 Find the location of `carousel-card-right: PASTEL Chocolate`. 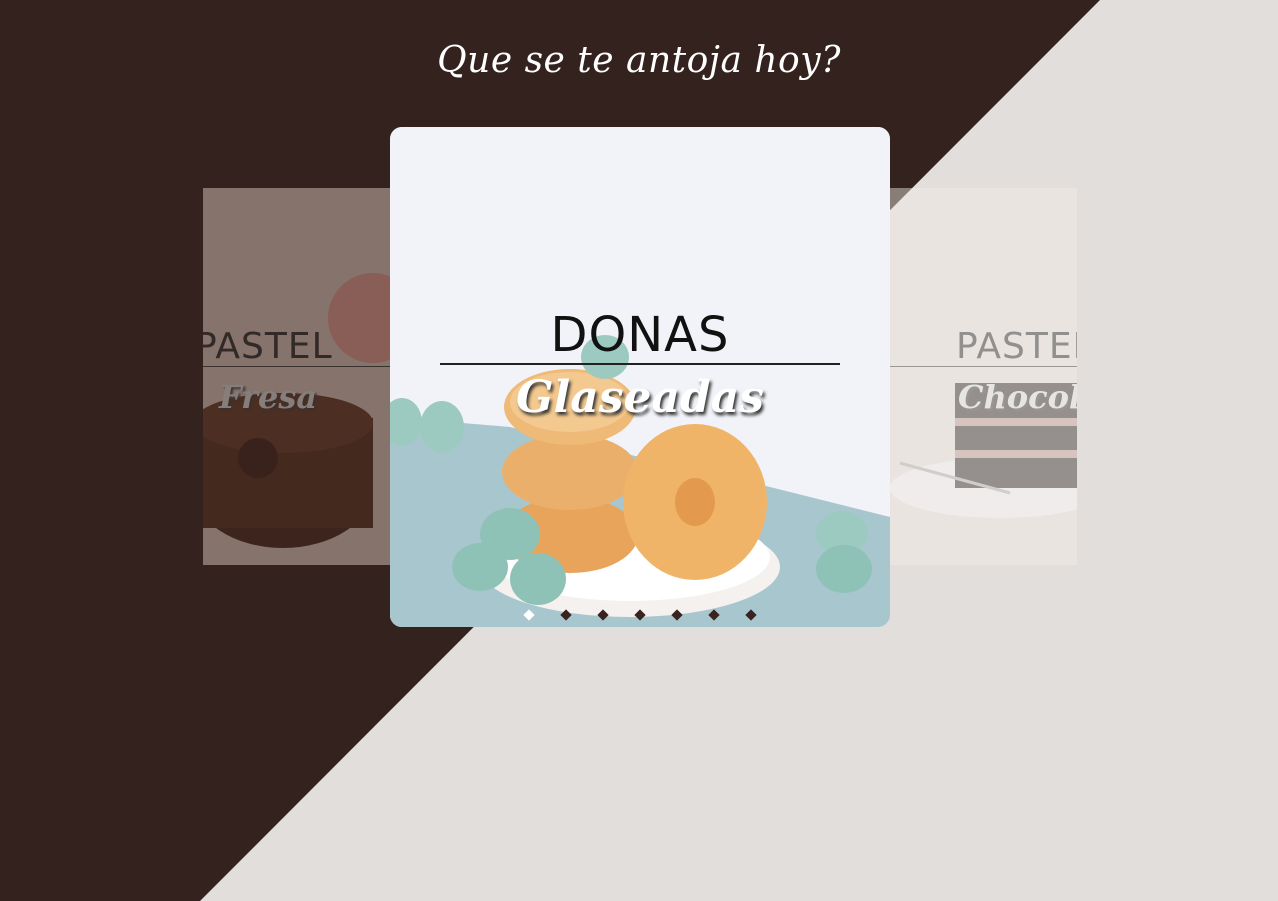

carousel-card-right: PASTEL Chocolate is located at coordinates (983, 376).